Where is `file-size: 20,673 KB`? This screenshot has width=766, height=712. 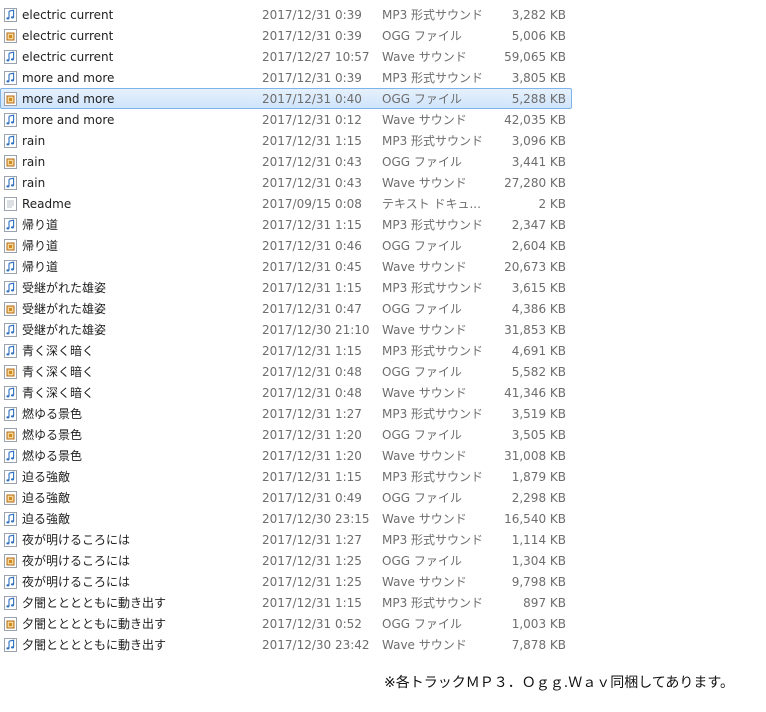
file-size: 20,673 KB is located at coordinates (535, 267).